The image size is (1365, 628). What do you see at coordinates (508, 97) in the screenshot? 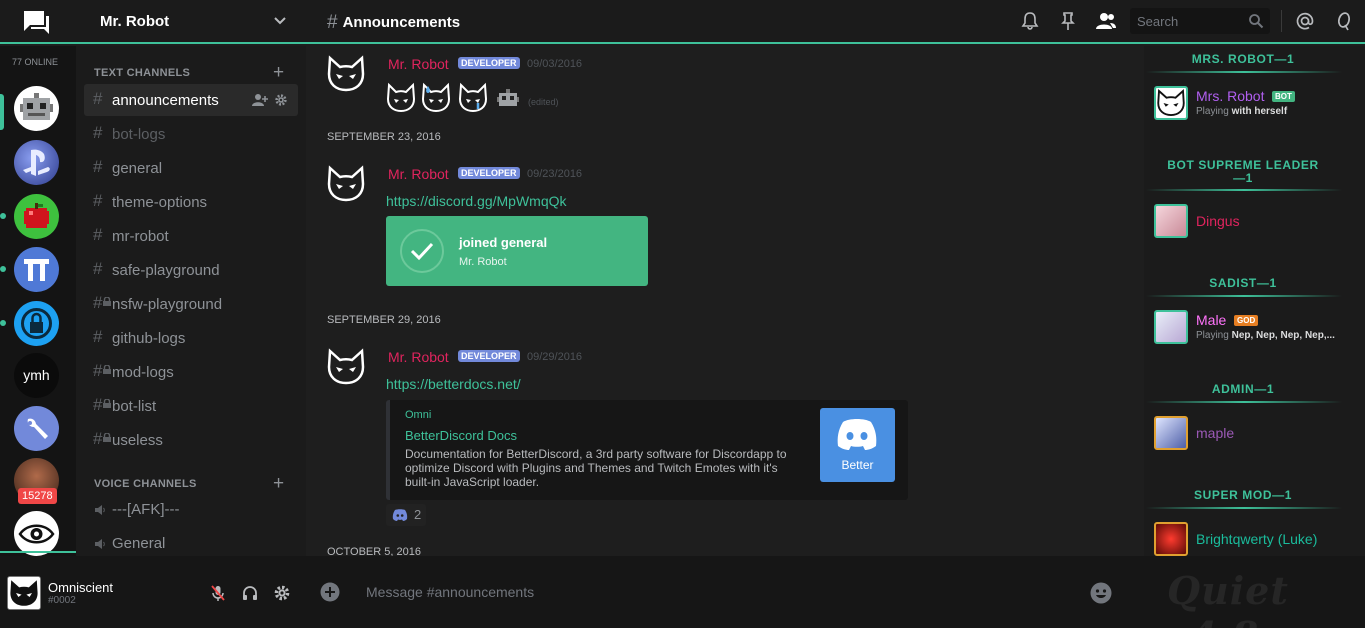
I see `robot-emoji-icon` at bounding box center [508, 97].